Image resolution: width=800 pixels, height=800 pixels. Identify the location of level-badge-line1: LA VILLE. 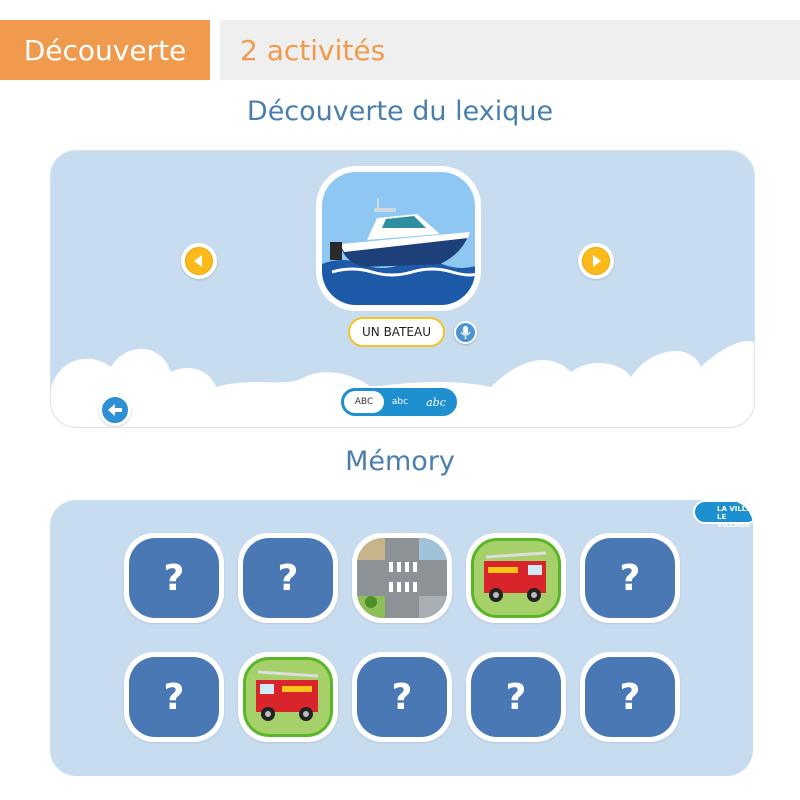
(734, 509).